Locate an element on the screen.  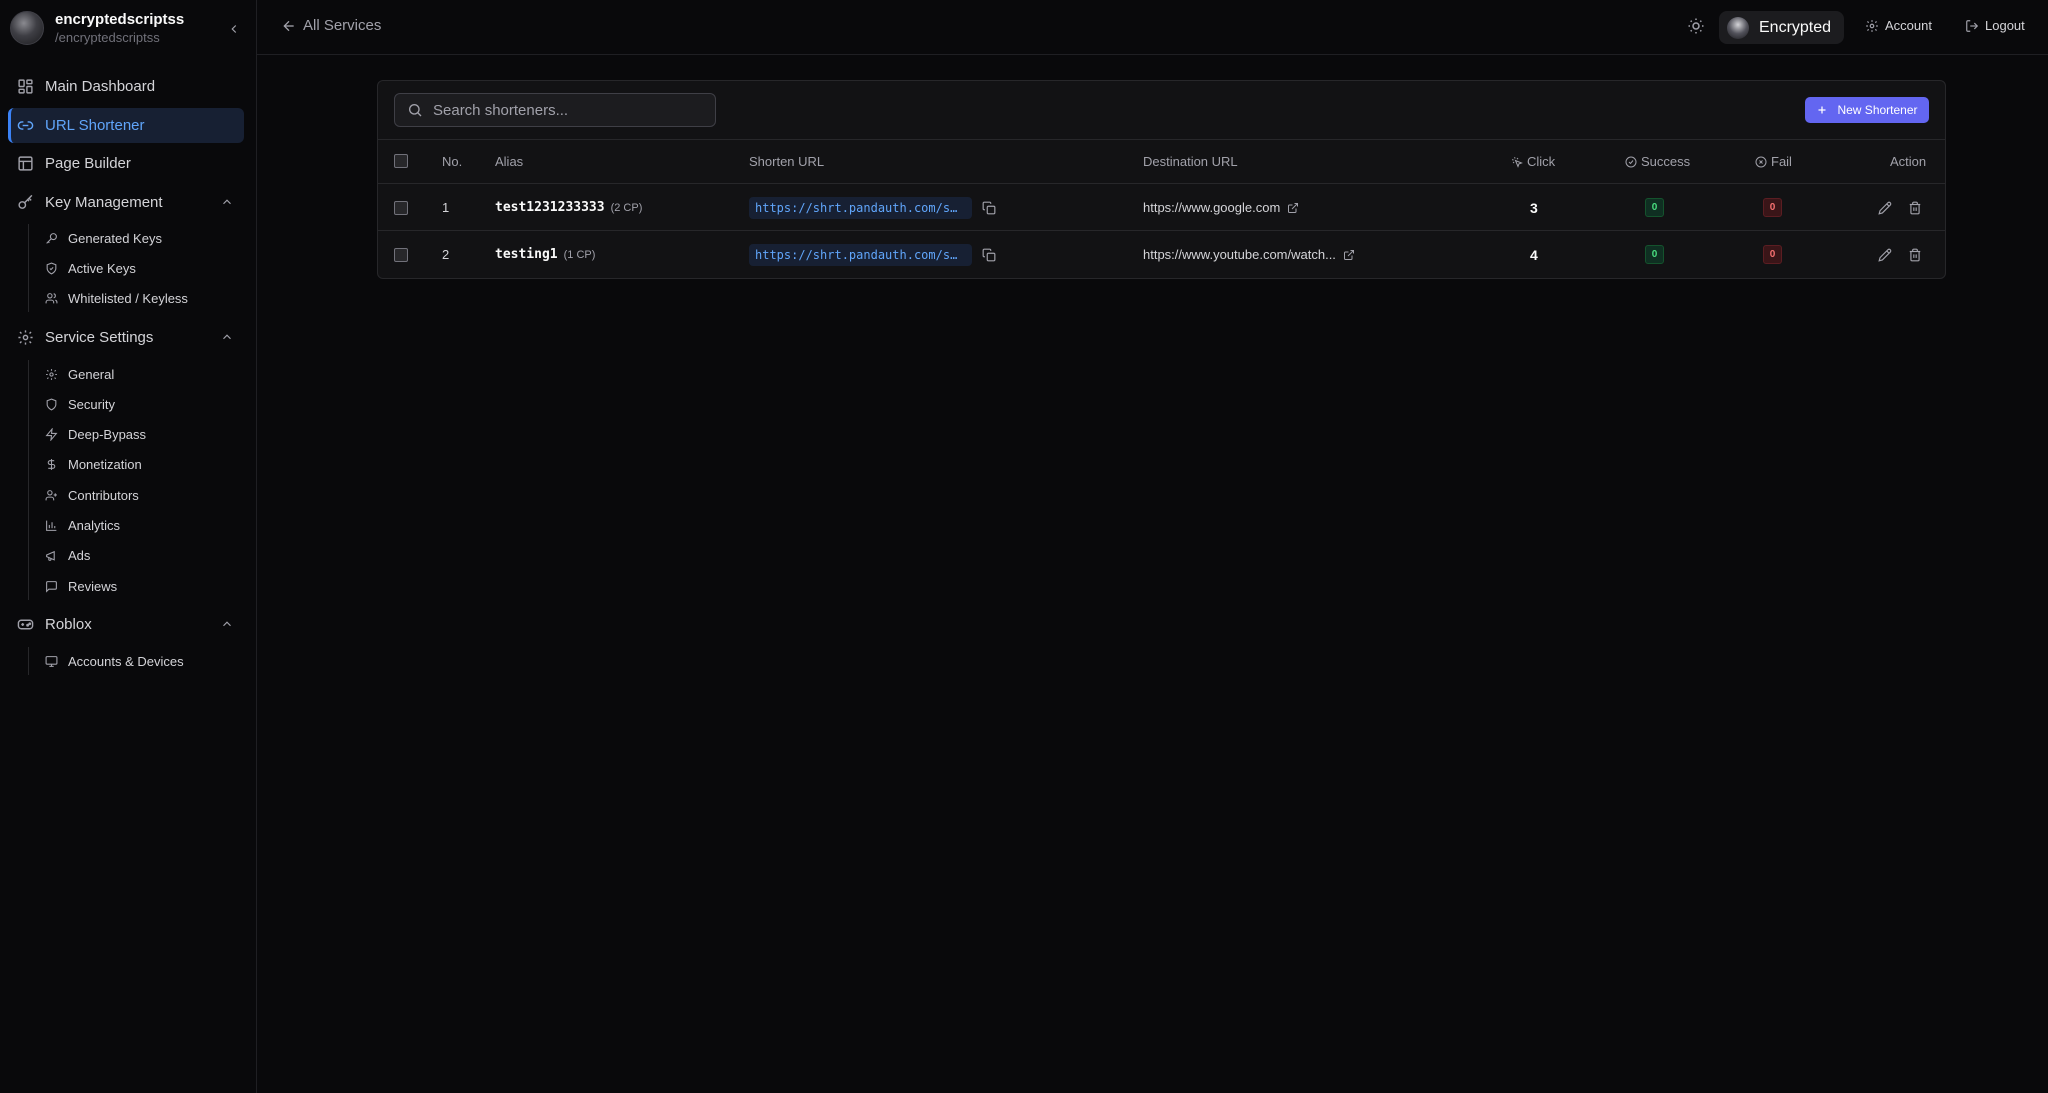
search-icon is located at coordinates (415, 110).